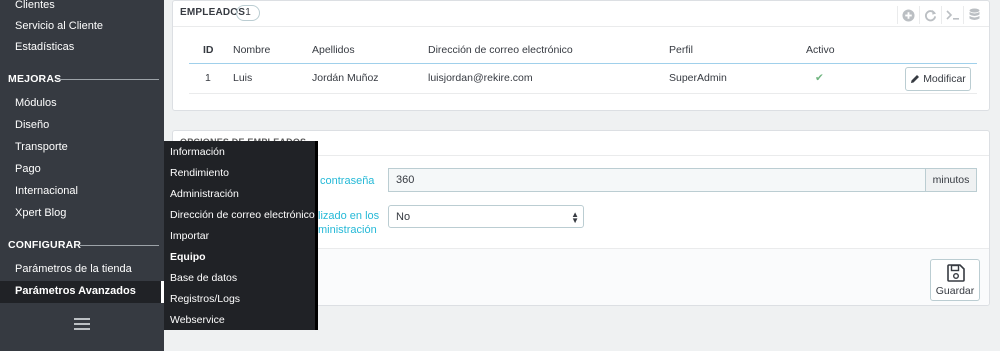  Describe the element at coordinates (486, 216) in the screenshot. I see `localized-select: No ▲ ▼` at that location.